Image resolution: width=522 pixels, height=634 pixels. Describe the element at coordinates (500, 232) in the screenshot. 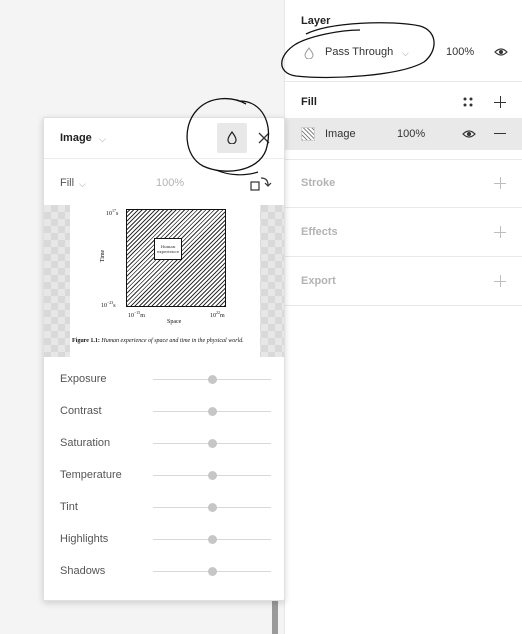

I see `add-effect-plus-icon` at that location.